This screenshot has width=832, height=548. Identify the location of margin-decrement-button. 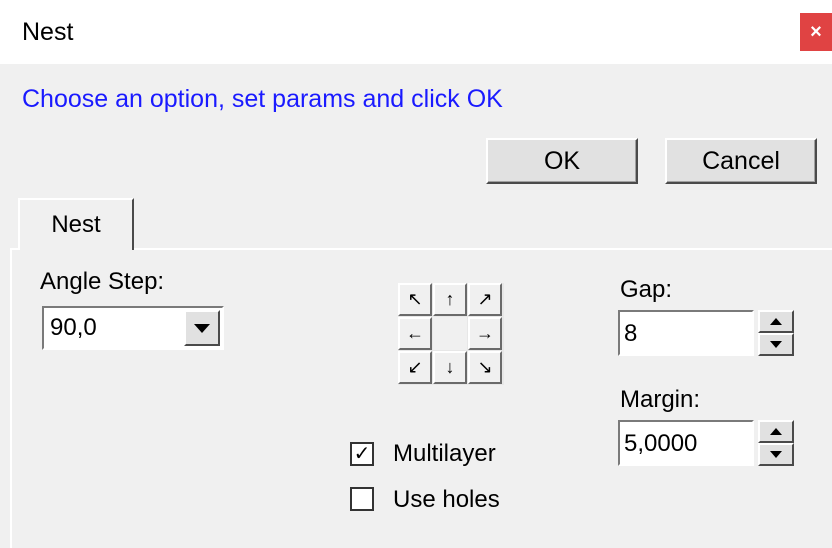
(776, 454).